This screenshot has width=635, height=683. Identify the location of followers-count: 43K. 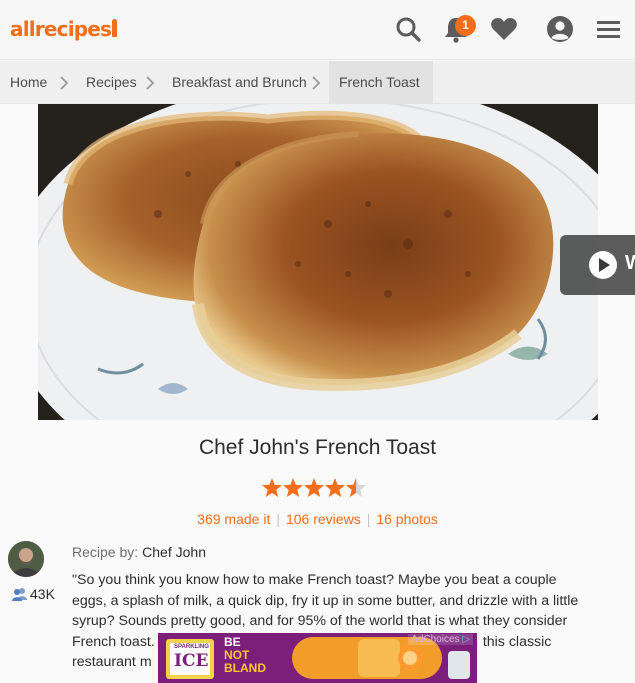
(33, 594).